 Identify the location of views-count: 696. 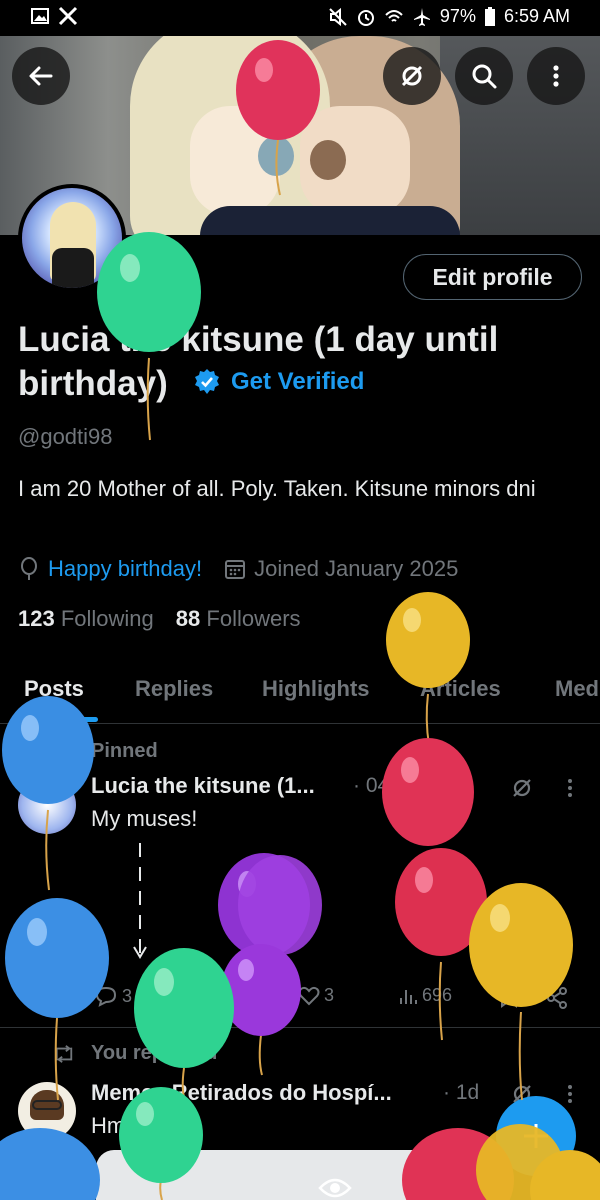
(437, 995).